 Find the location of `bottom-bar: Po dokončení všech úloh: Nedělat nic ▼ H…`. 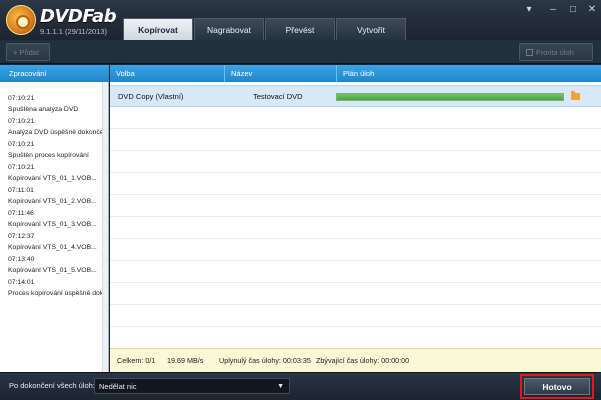

bottom-bar: Po dokončení všech úloh: Nedělat nic ▼ H… is located at coordinates (300, 386).